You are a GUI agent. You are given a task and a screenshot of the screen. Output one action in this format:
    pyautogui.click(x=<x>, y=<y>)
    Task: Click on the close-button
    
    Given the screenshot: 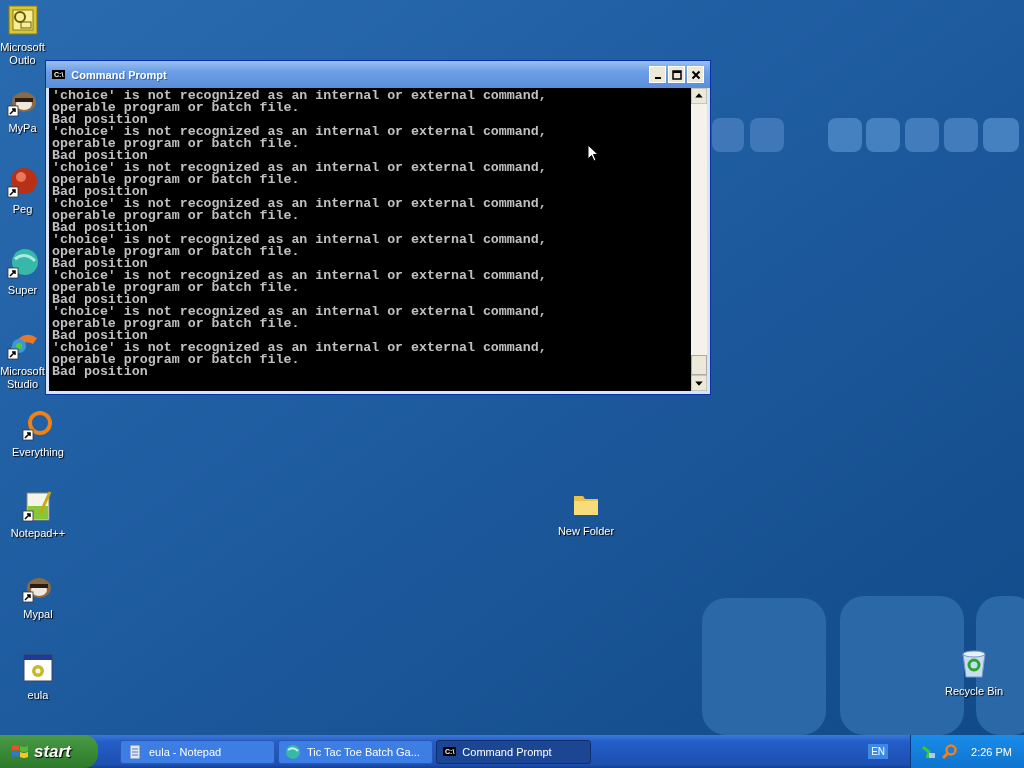 What is the action you would take?
    pyautogui.click(x=695, y=74)
    